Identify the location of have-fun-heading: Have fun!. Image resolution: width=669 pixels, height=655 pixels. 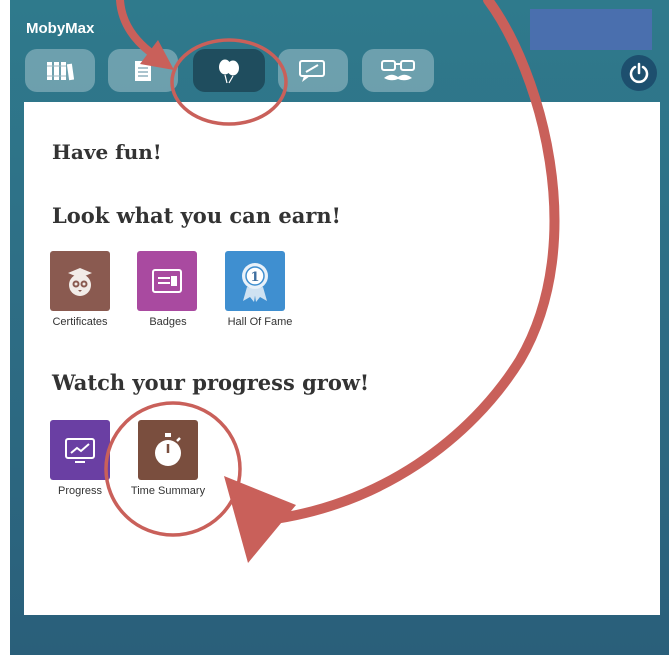
(107, 152).